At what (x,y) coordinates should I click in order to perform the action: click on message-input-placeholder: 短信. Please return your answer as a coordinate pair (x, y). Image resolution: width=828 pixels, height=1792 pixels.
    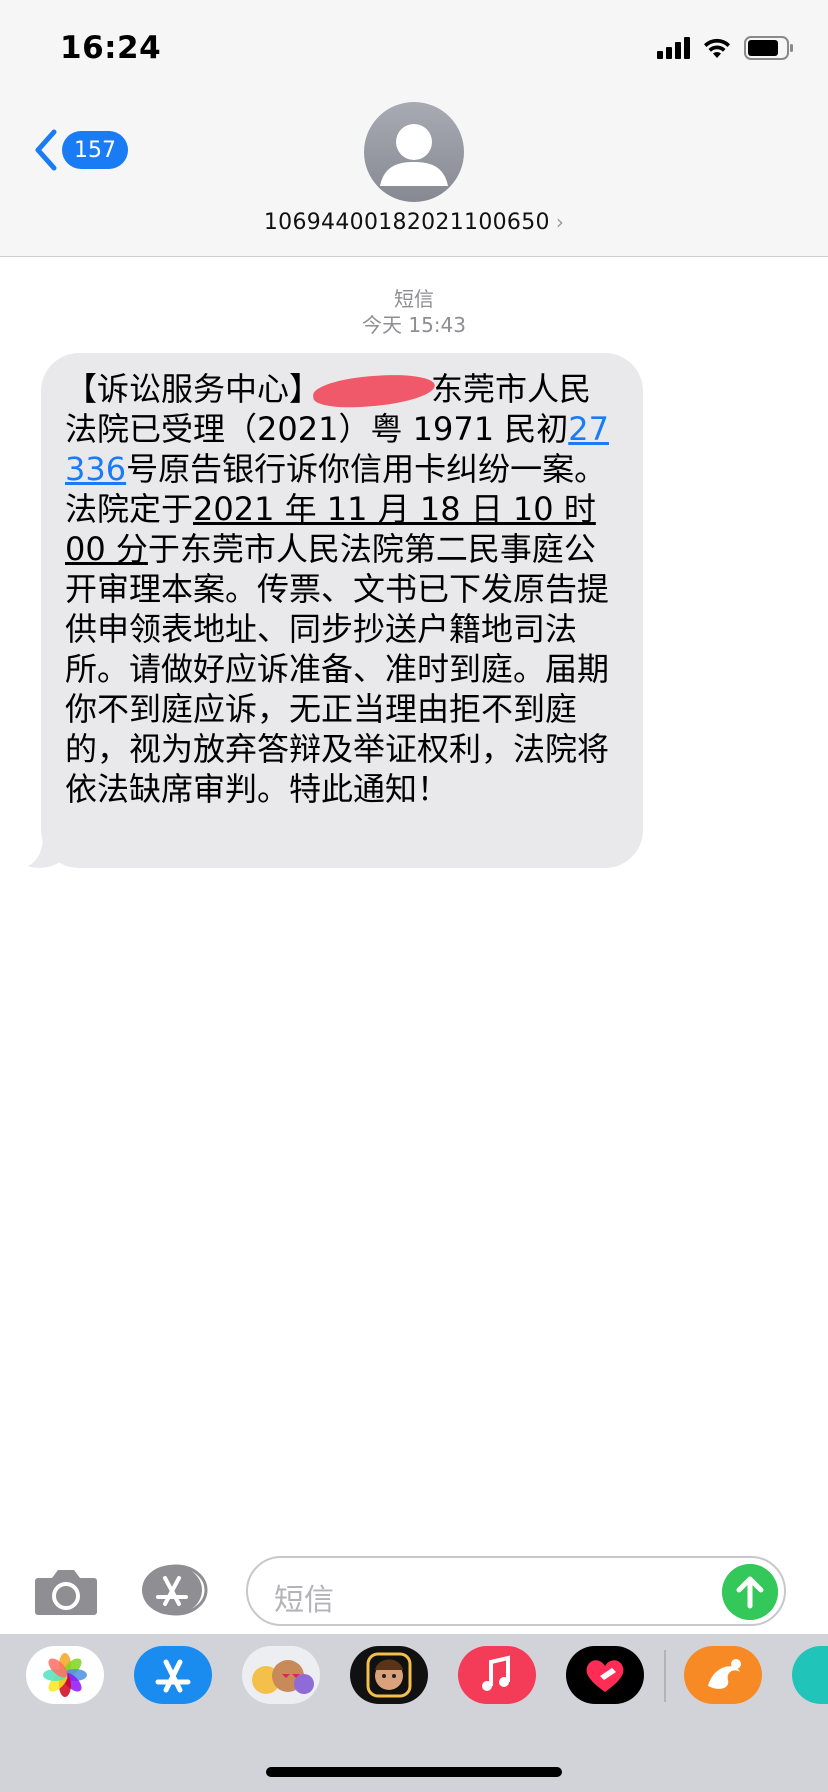
    Looking at the image, I should click on (304, 1600).